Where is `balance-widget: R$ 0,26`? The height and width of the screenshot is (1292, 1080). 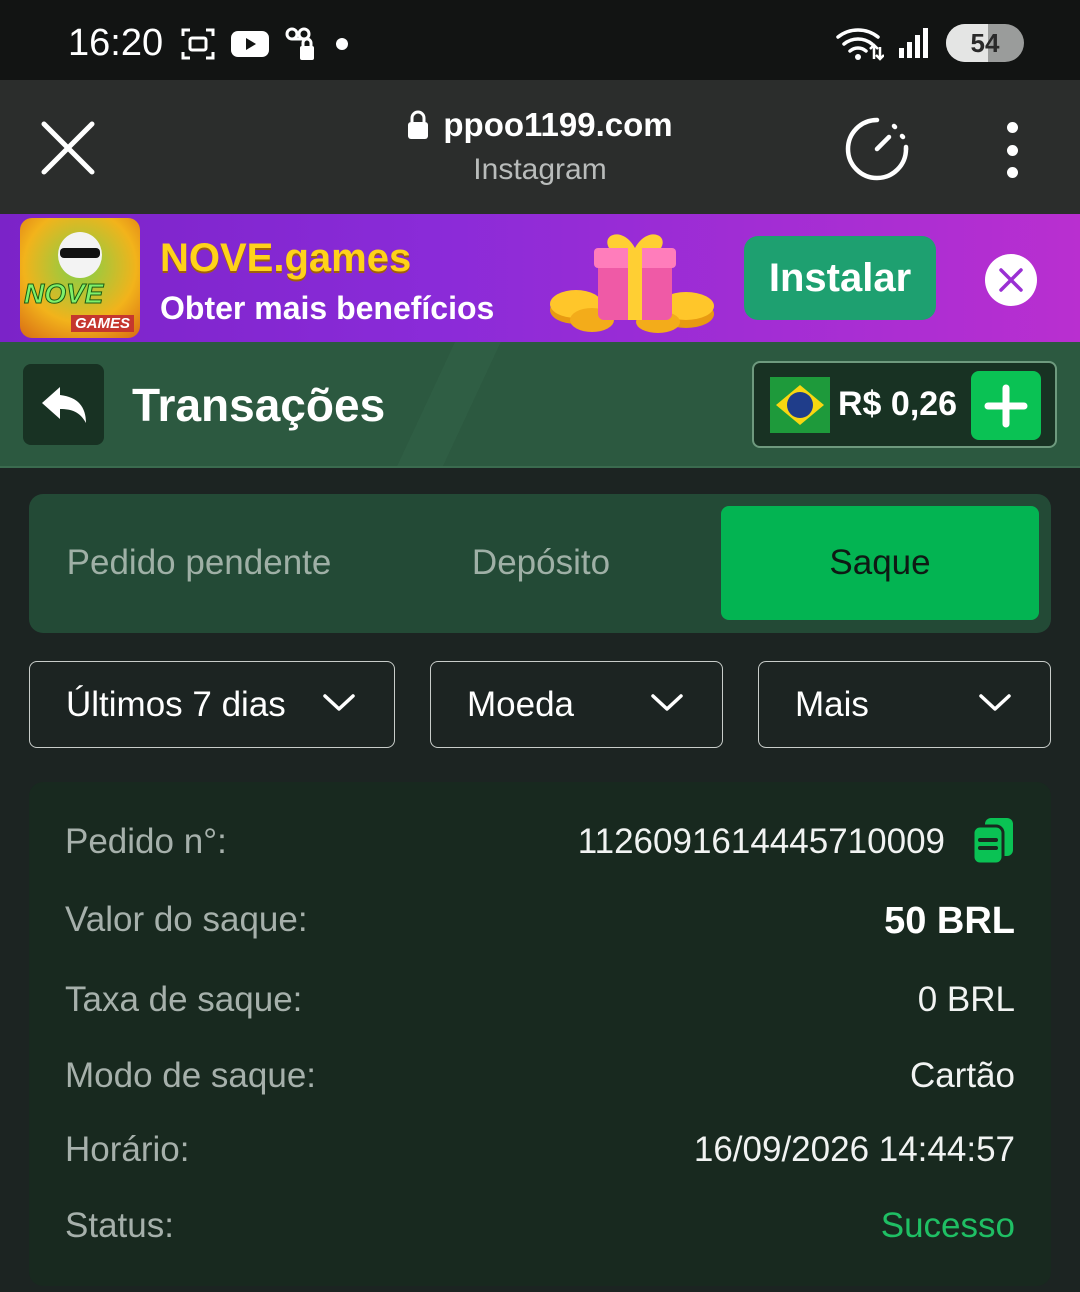
balance-widget: R$ 0,26 is located at coordinates (904, 404).